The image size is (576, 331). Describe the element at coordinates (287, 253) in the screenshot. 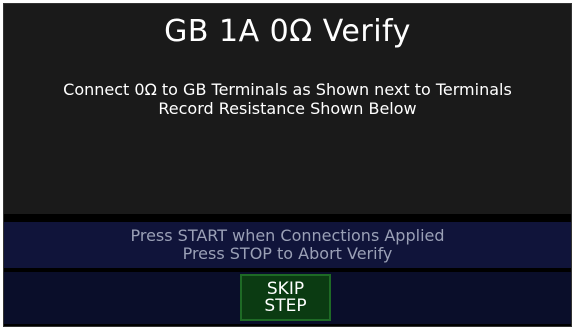

I see `status-line-stop: Press STOP to Abort Verify` at that location.